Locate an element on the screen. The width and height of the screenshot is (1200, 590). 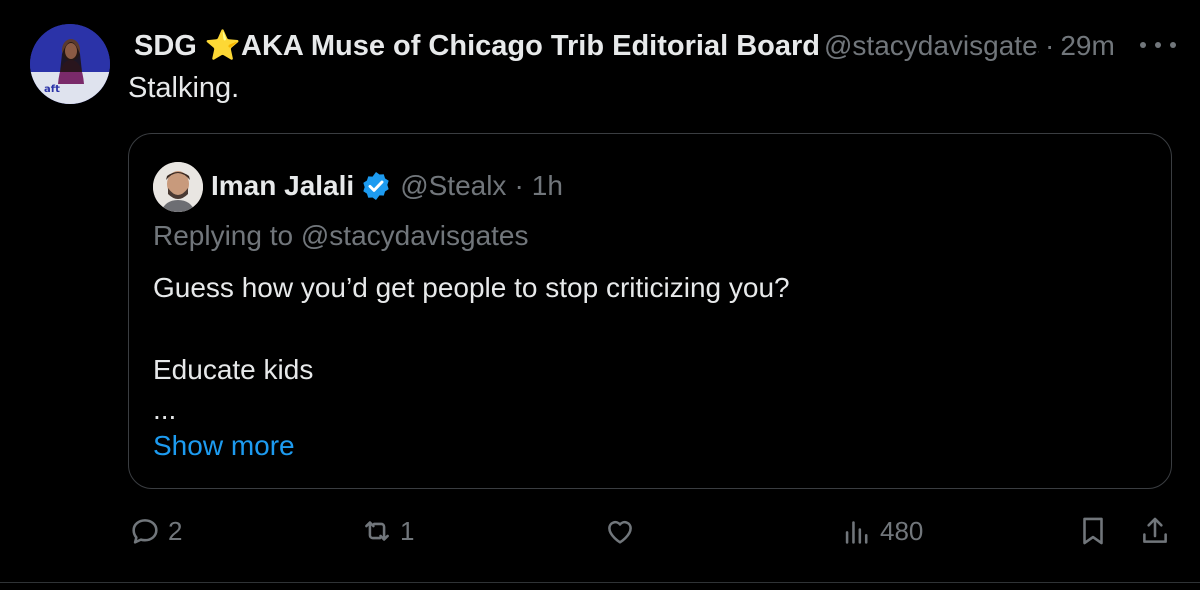
more-options-icon is located at coordinates (1158, 45).